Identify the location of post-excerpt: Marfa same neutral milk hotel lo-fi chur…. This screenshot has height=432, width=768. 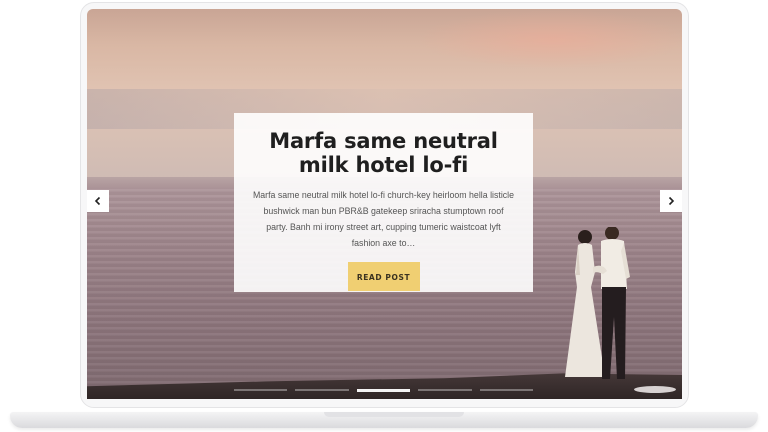
(383, 219).